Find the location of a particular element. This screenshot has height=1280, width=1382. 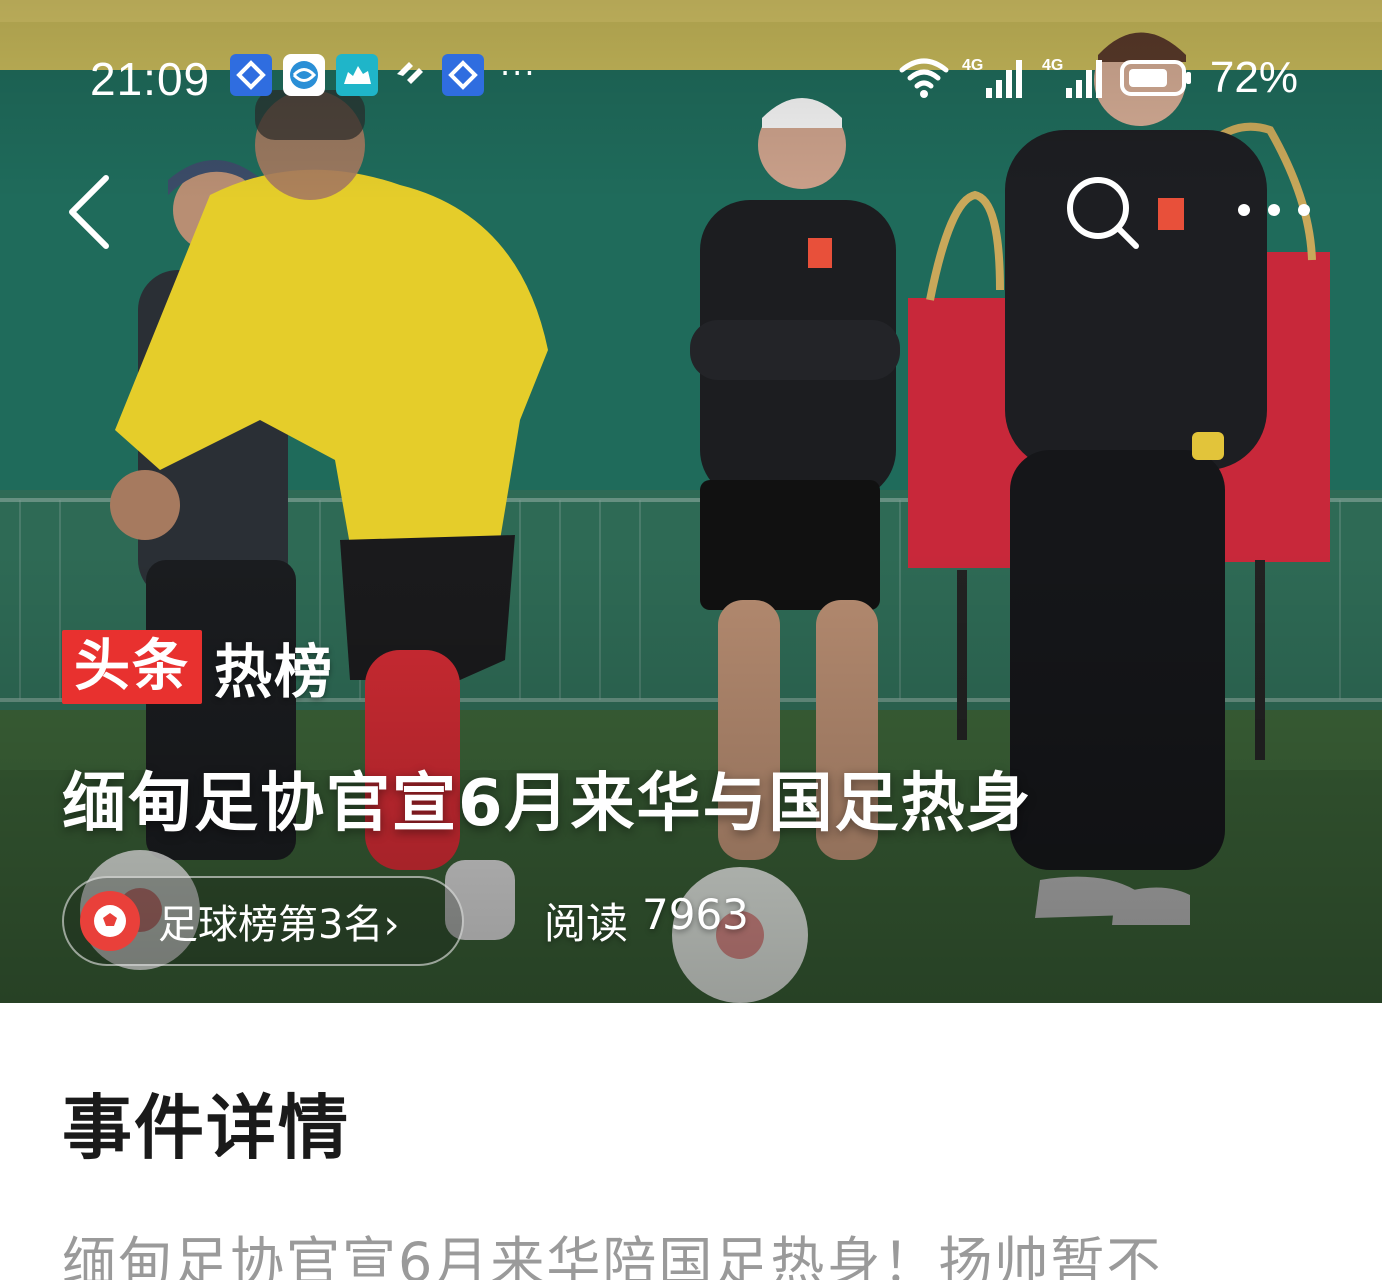

reads-label: 阅读 is located at coordinates (586, 923).